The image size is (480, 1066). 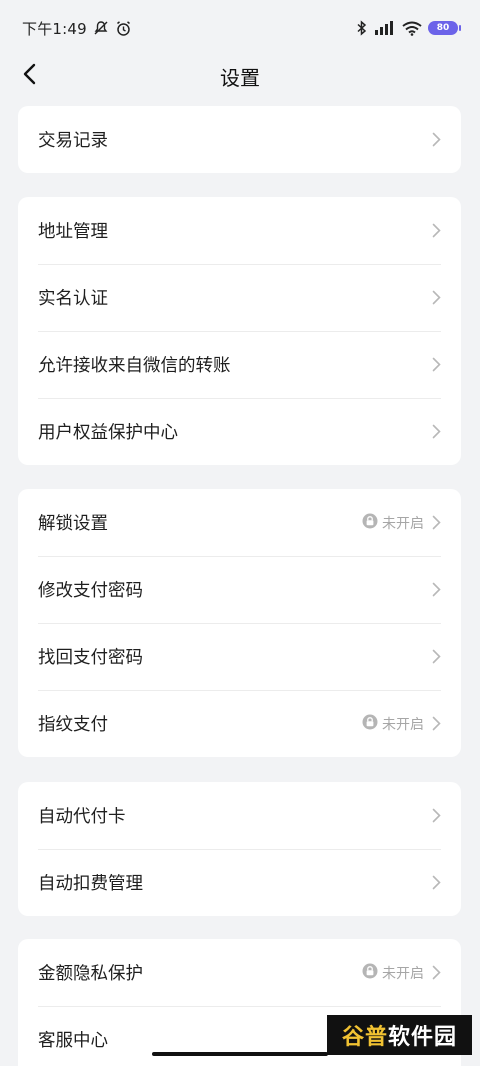 I want to click on row-label: 自动代付卡, so click(x=82, y=817).